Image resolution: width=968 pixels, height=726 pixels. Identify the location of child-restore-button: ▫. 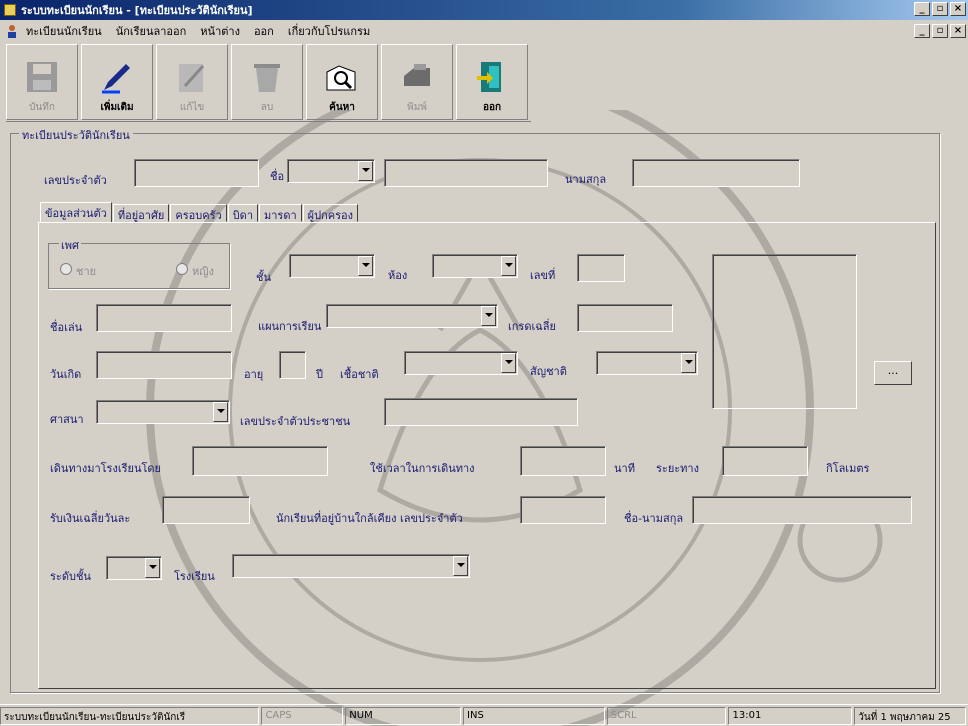
(940, 31).